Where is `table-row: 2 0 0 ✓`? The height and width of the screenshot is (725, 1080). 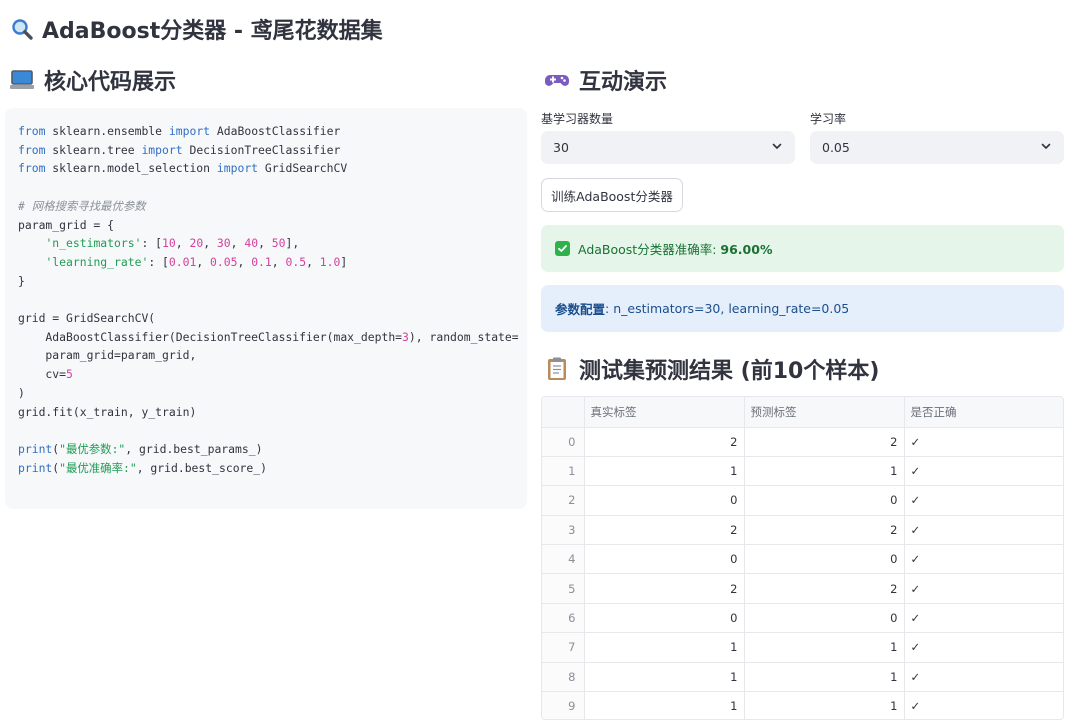
table-row: 2 0 0 ✓ is located at coordinates (802, 500).